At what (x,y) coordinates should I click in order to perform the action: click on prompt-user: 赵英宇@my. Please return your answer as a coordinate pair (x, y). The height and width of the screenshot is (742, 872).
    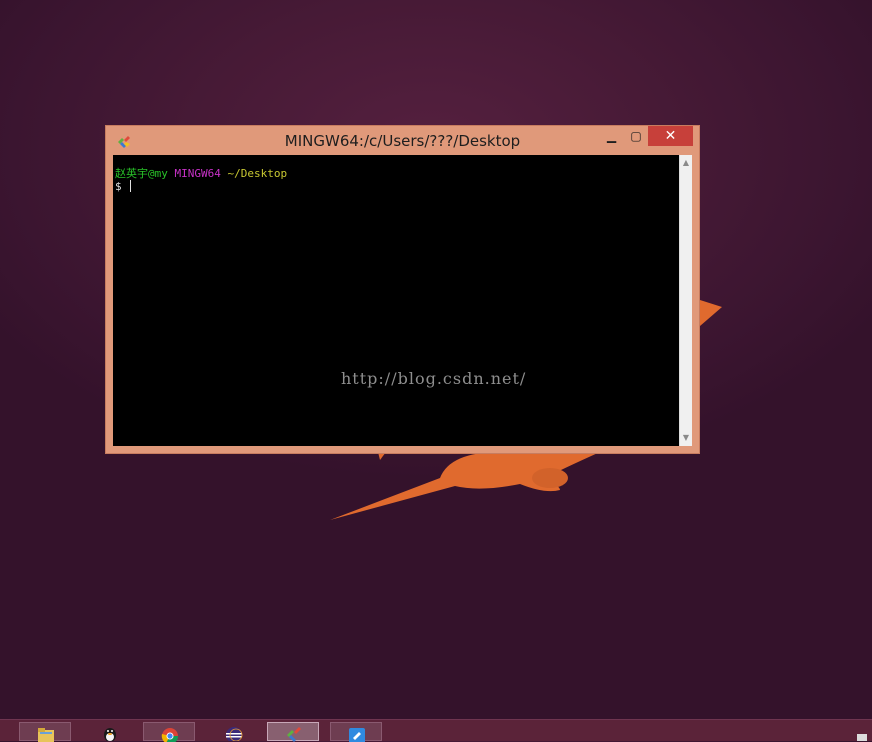
    Looking at the image, I should click on (141, 173).